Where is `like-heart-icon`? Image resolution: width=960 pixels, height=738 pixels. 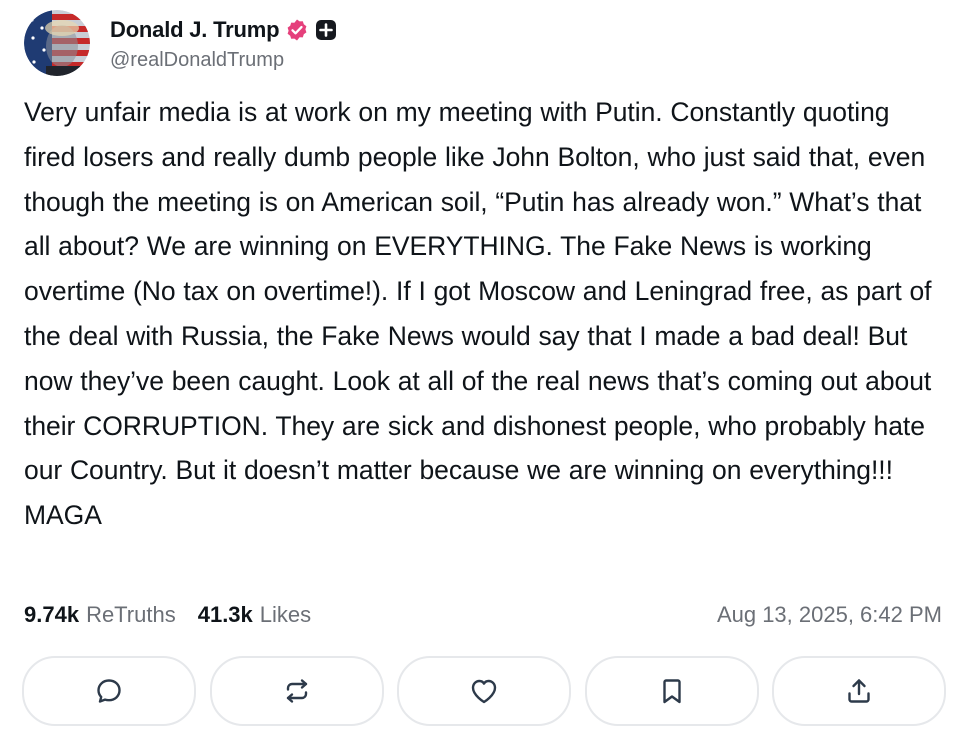
like-heart-icon is located at coordinates (484, 691).